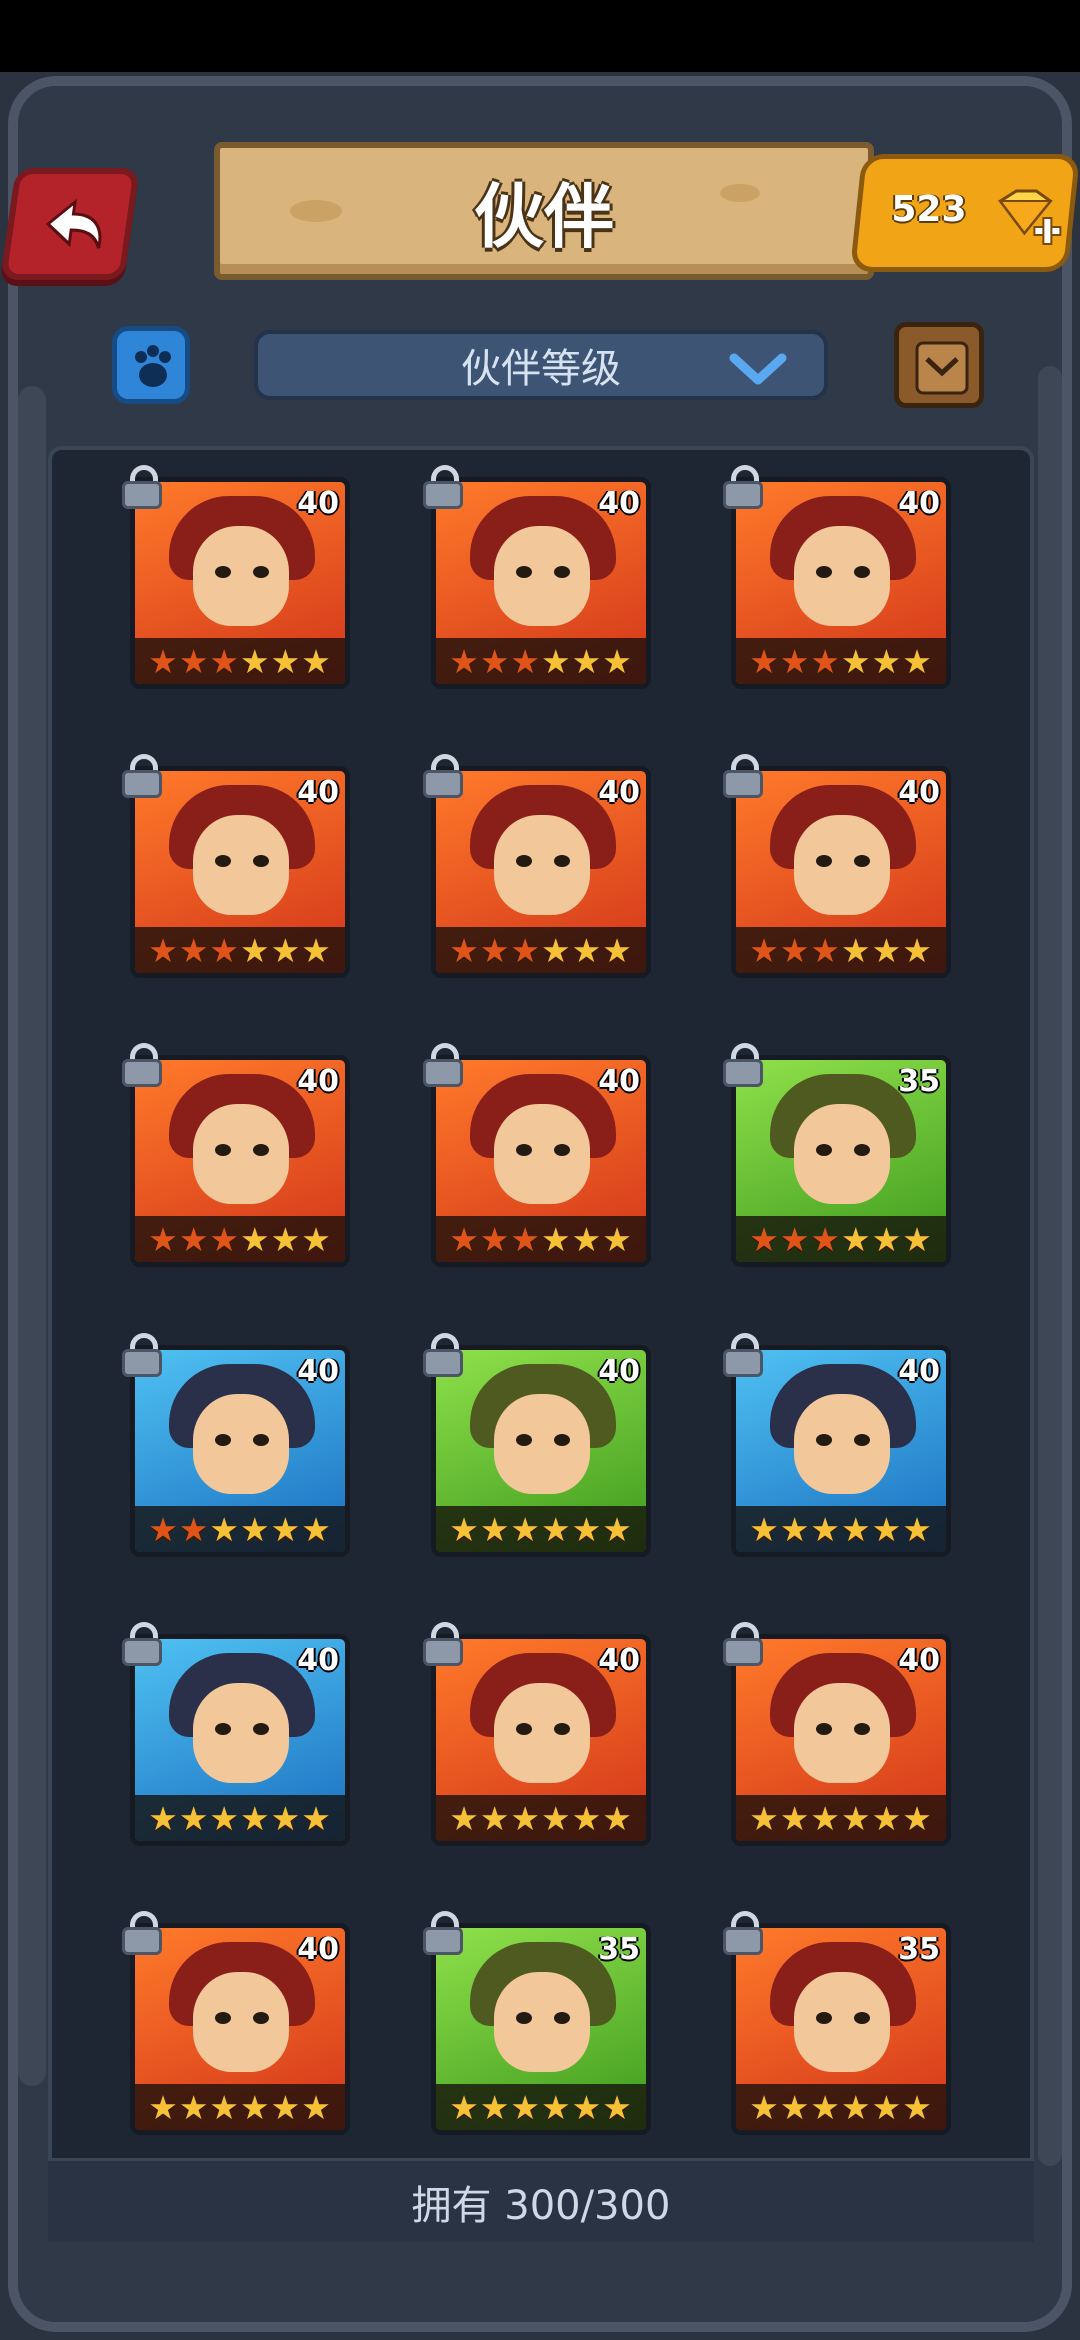 The height and width of the screenshot is (2340, 1080). I want to click on back-button, so click(70, 224).